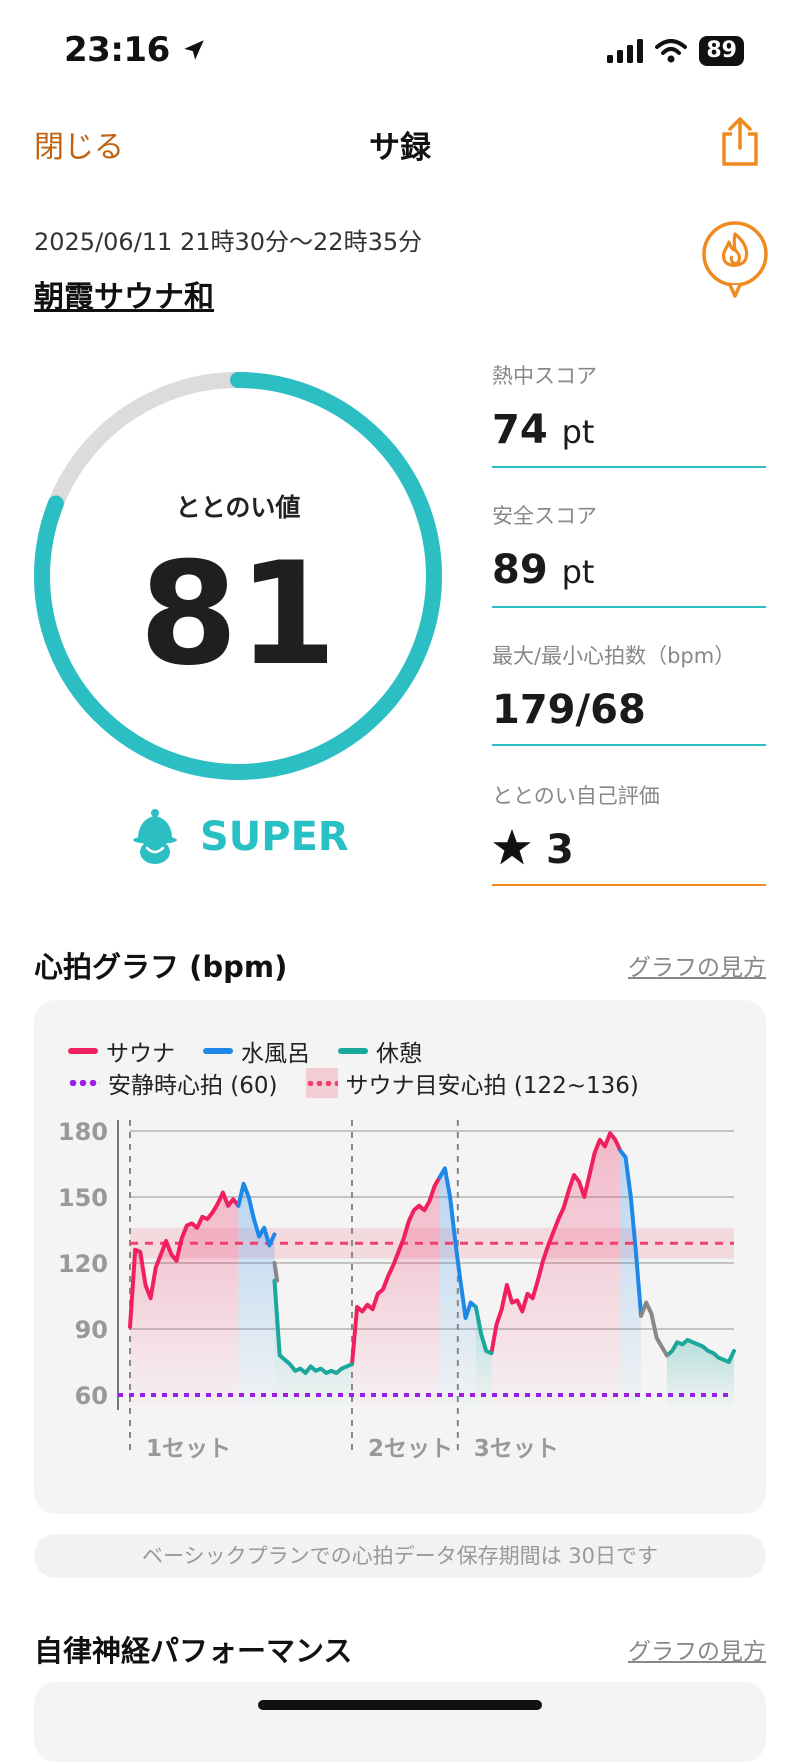 The height and width of the screenshot is (1762, 800). I want to click on anp-card, so click(400, 1722).